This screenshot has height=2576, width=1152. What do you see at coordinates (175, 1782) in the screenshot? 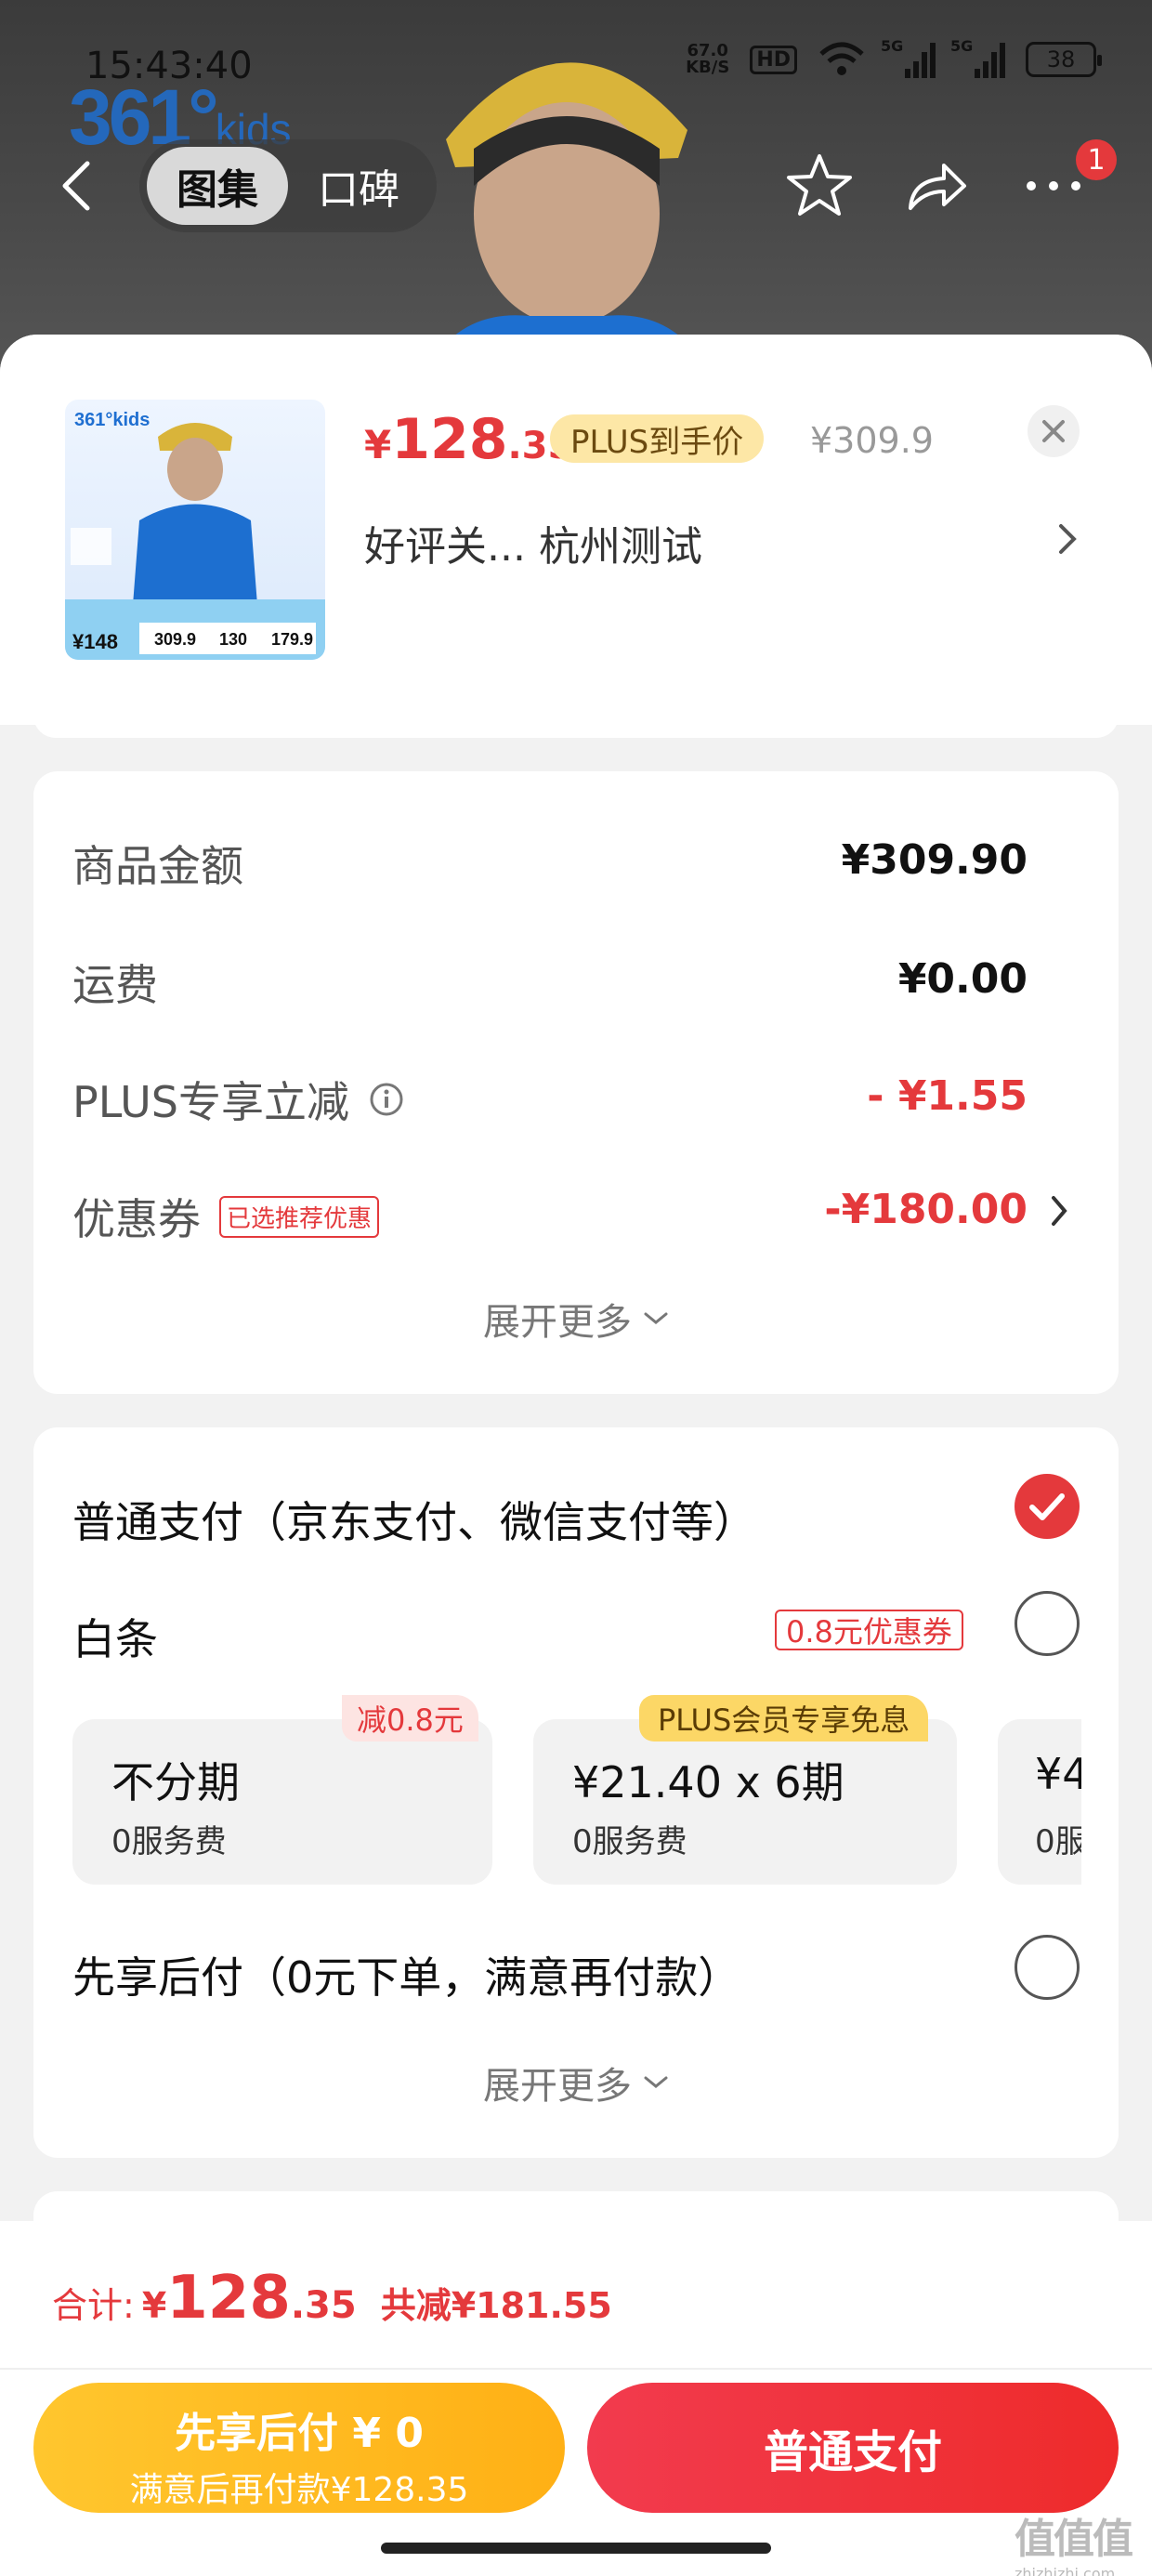
I see `plan-title: 不分期` at bounding box center [175, 1782].